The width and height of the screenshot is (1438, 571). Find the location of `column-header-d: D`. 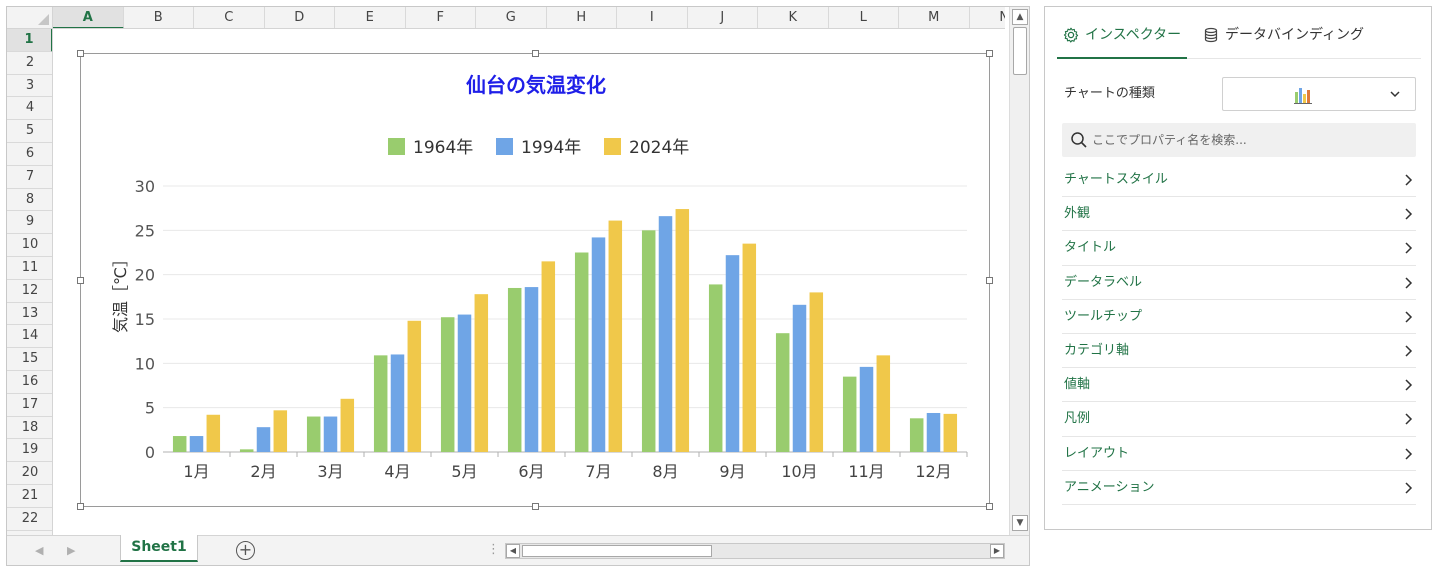

column-header-d: D is located at coordinates (300, 17).